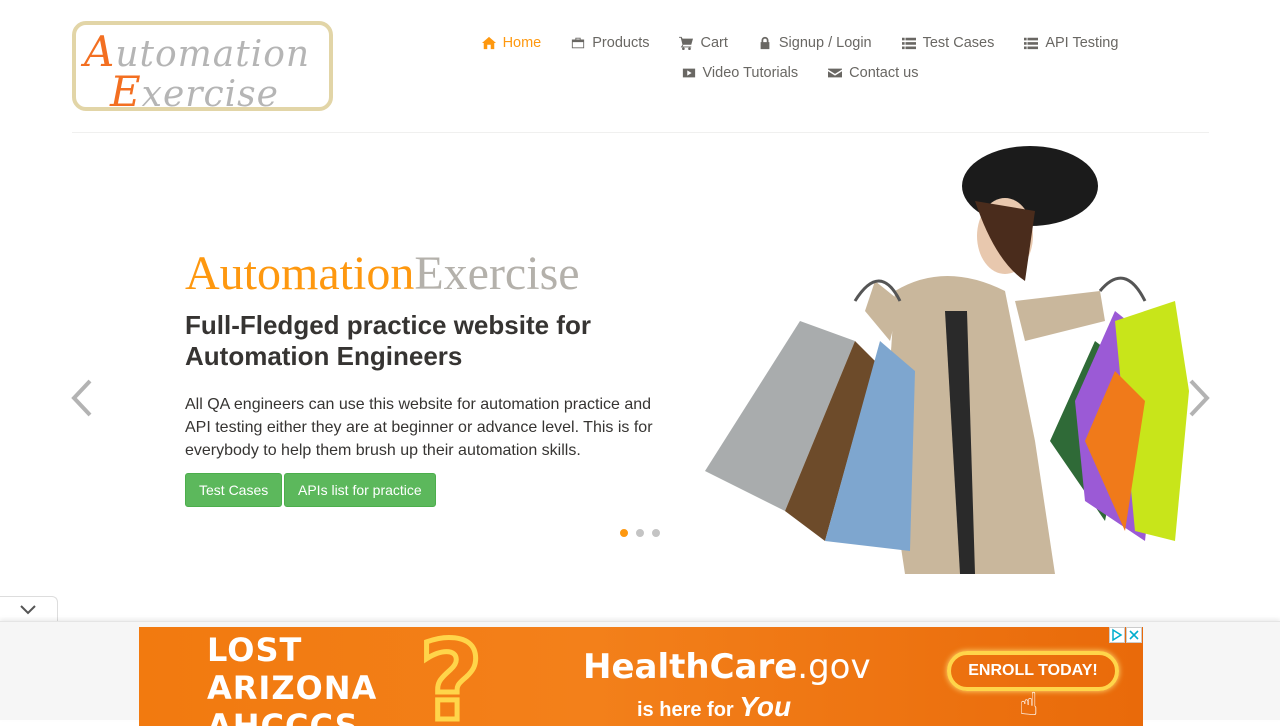 Image resolution: width=1280 pixels, height=726 pixels. What do you see at coordinates (947, 43) in the screenshot?
I see `nav-test-cases: Test Cases` at bounding box center [947, 43].